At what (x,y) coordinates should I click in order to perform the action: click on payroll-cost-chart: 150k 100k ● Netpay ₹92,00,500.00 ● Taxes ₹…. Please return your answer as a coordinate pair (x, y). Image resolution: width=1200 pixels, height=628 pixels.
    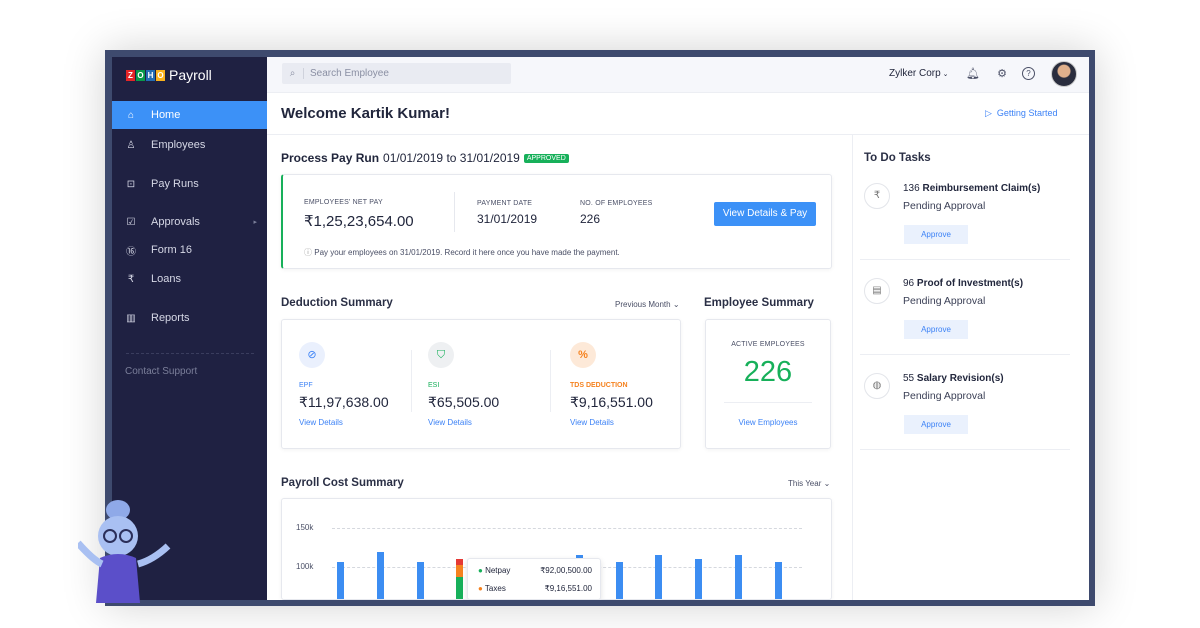
    Looking at the image, I should click on (556, 549).